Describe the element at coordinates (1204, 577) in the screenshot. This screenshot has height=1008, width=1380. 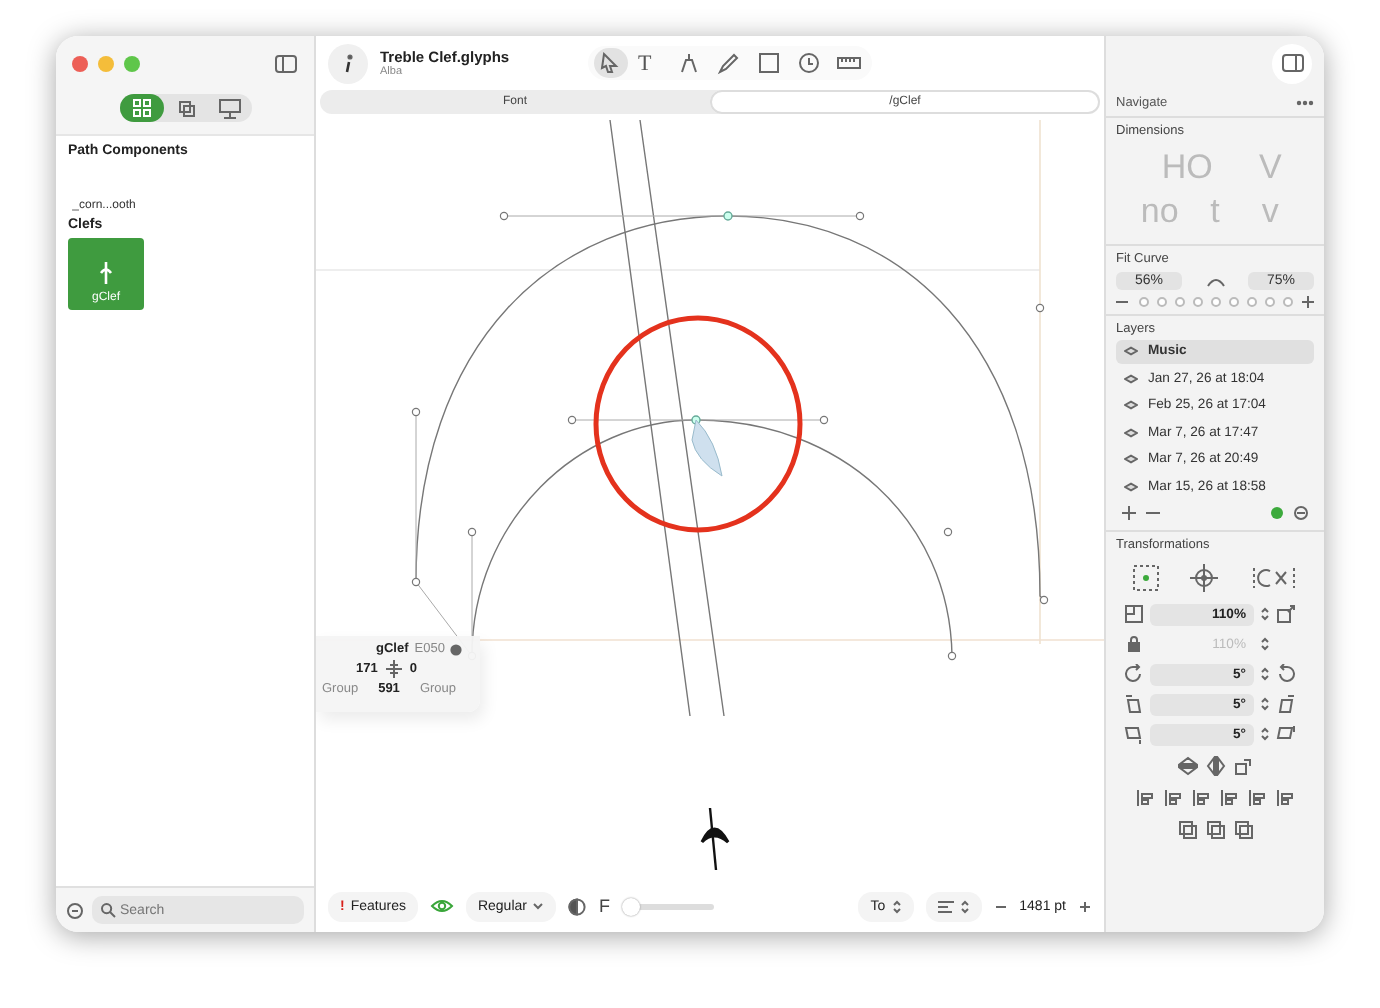
I see `crosshair-icon` at that location.